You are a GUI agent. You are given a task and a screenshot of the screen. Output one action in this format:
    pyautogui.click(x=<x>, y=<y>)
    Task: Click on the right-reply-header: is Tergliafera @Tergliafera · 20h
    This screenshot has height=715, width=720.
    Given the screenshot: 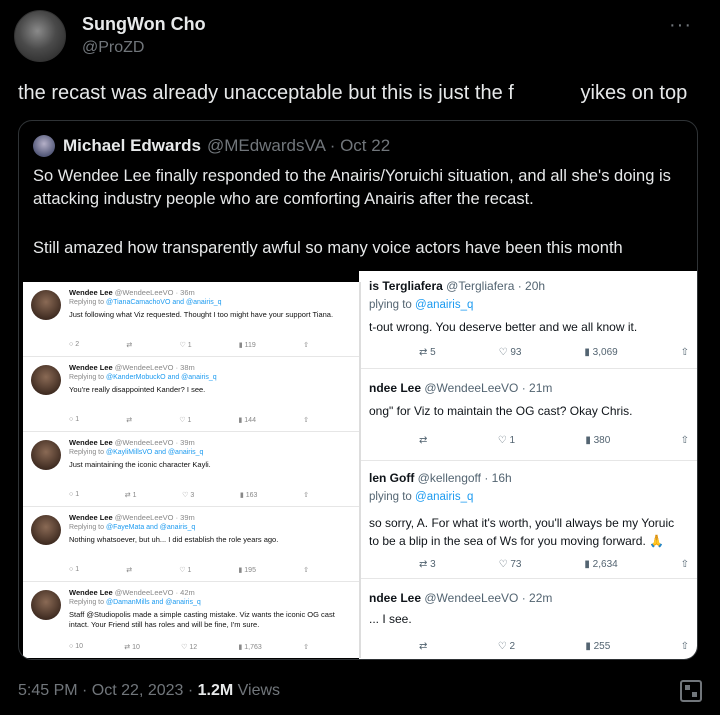 What is the action you would take?
    pyautogui.click(x=457, y=286)
    